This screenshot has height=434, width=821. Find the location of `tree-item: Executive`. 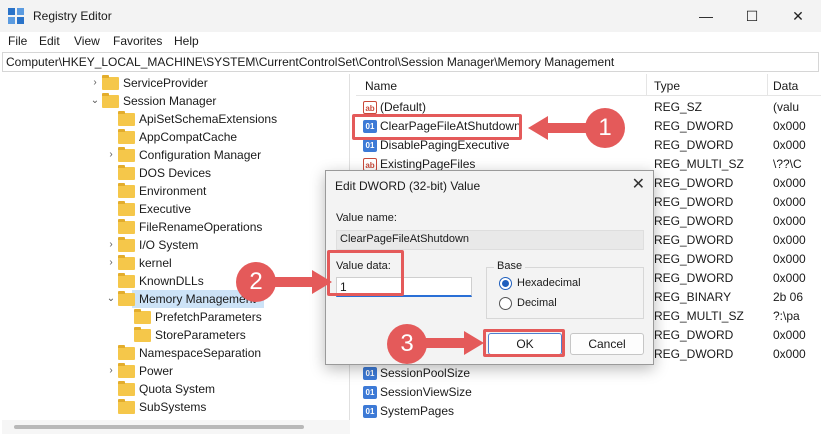

tree-item: Executive is located at coordinates (175, 209).